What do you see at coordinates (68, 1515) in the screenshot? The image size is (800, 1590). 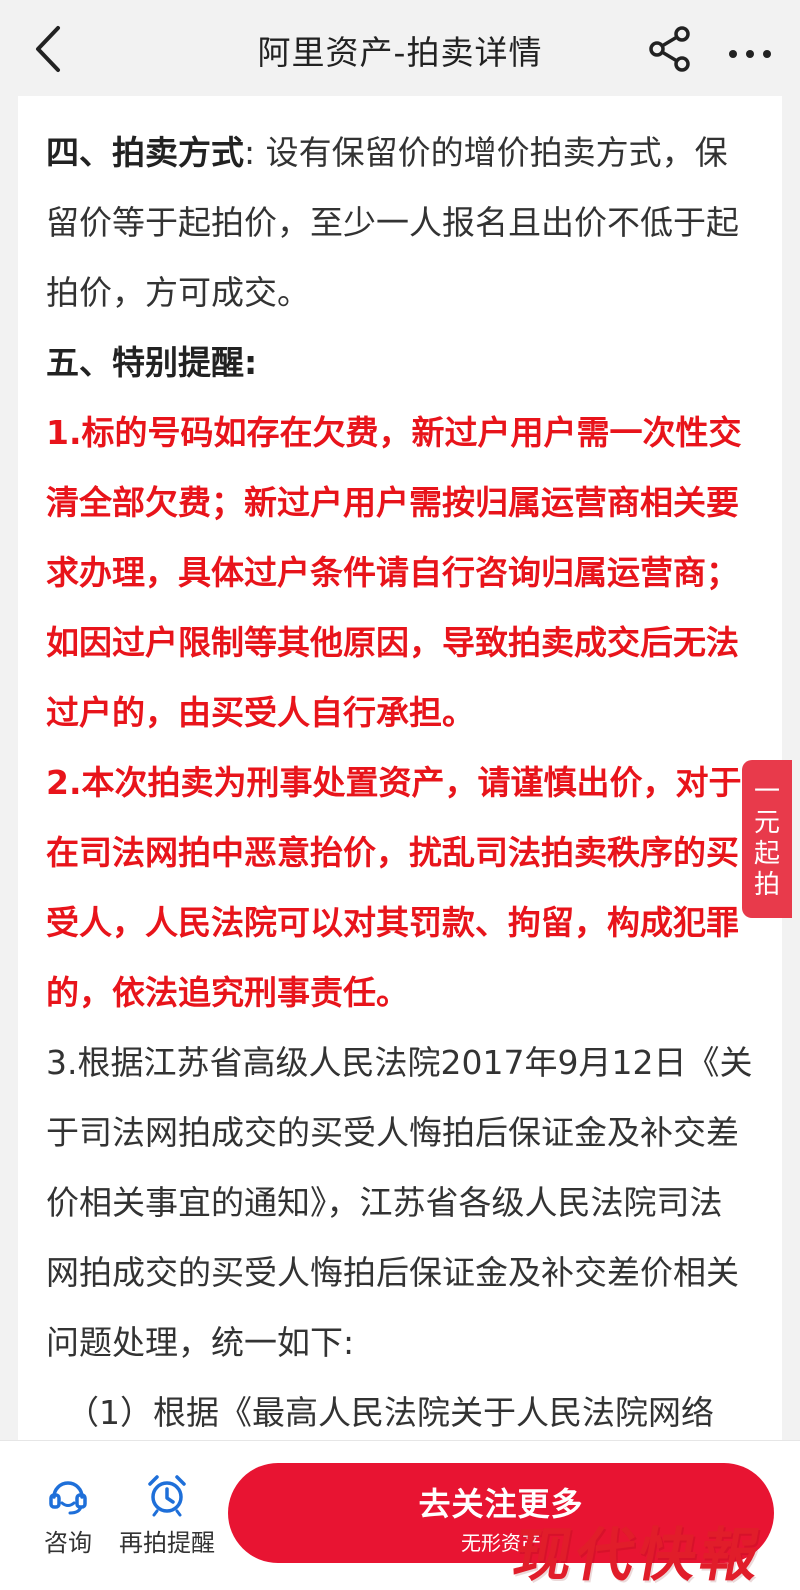 I see `consult-button: 咨询` at bounding box center [68, 1515].